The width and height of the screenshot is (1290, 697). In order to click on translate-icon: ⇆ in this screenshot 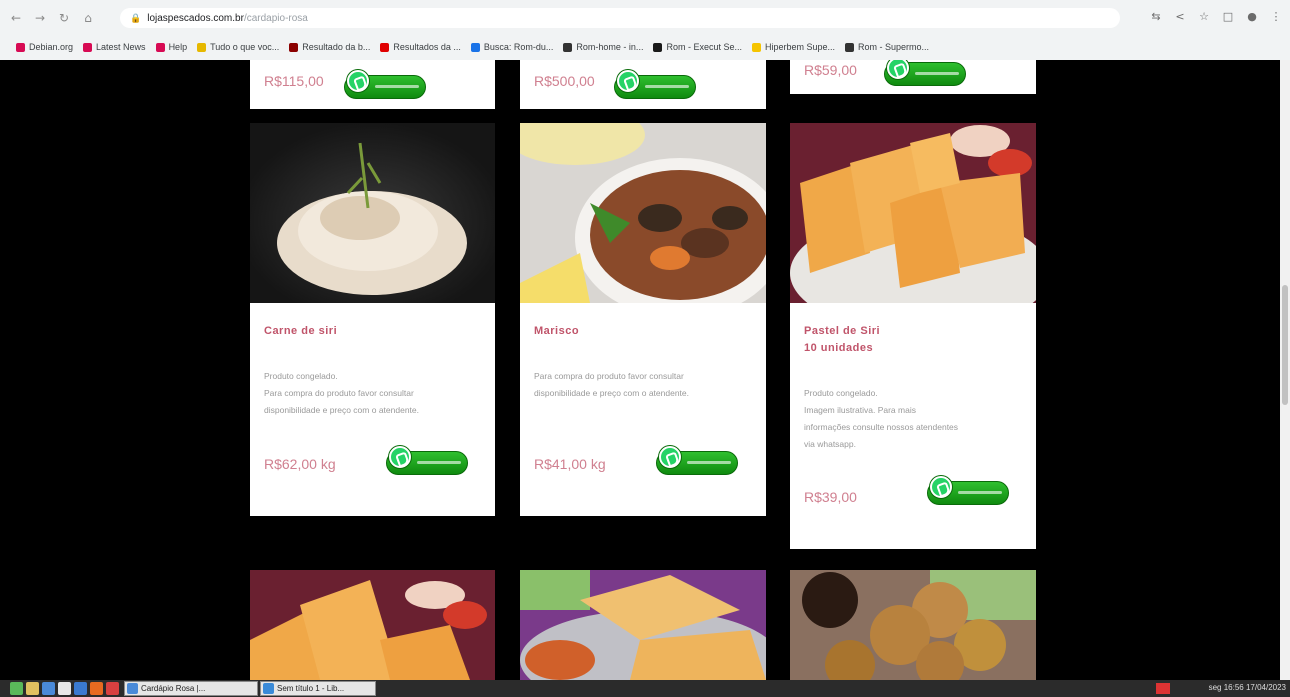, I will do `click(1156, 17)`.